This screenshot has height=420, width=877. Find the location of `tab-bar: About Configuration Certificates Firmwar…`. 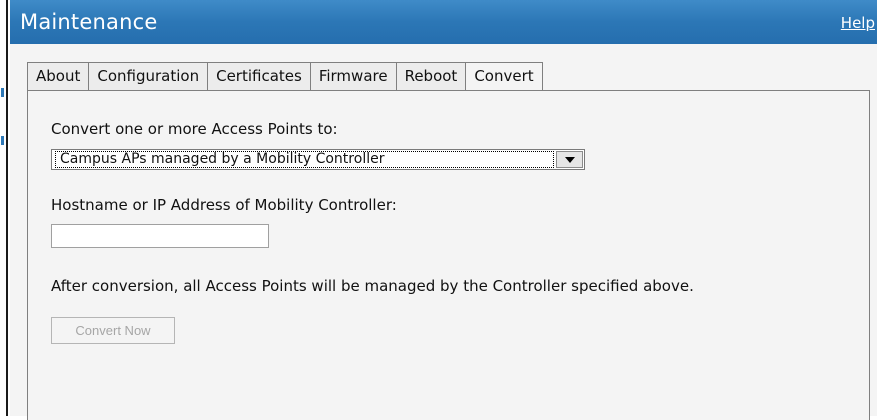

tab-bar: About Configuration Certificates Firmwar… is located at coordinates (285, 76).